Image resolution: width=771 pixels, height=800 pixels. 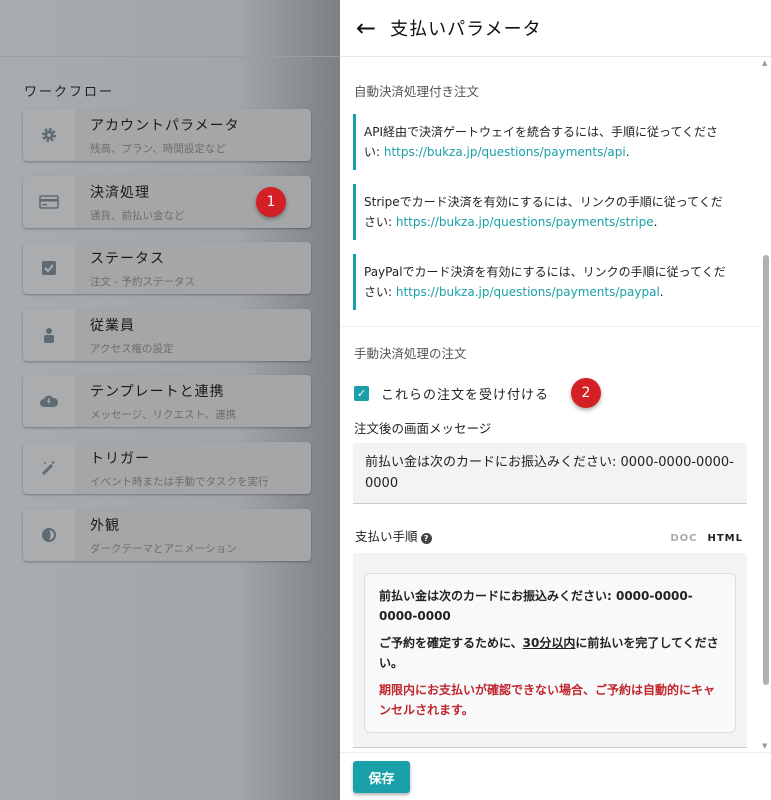 What do you see at coordinates (410, 353) in the screenshot?
I see `manual-section-title: 手動決済処理の注文` at bounding box center [410, 353].